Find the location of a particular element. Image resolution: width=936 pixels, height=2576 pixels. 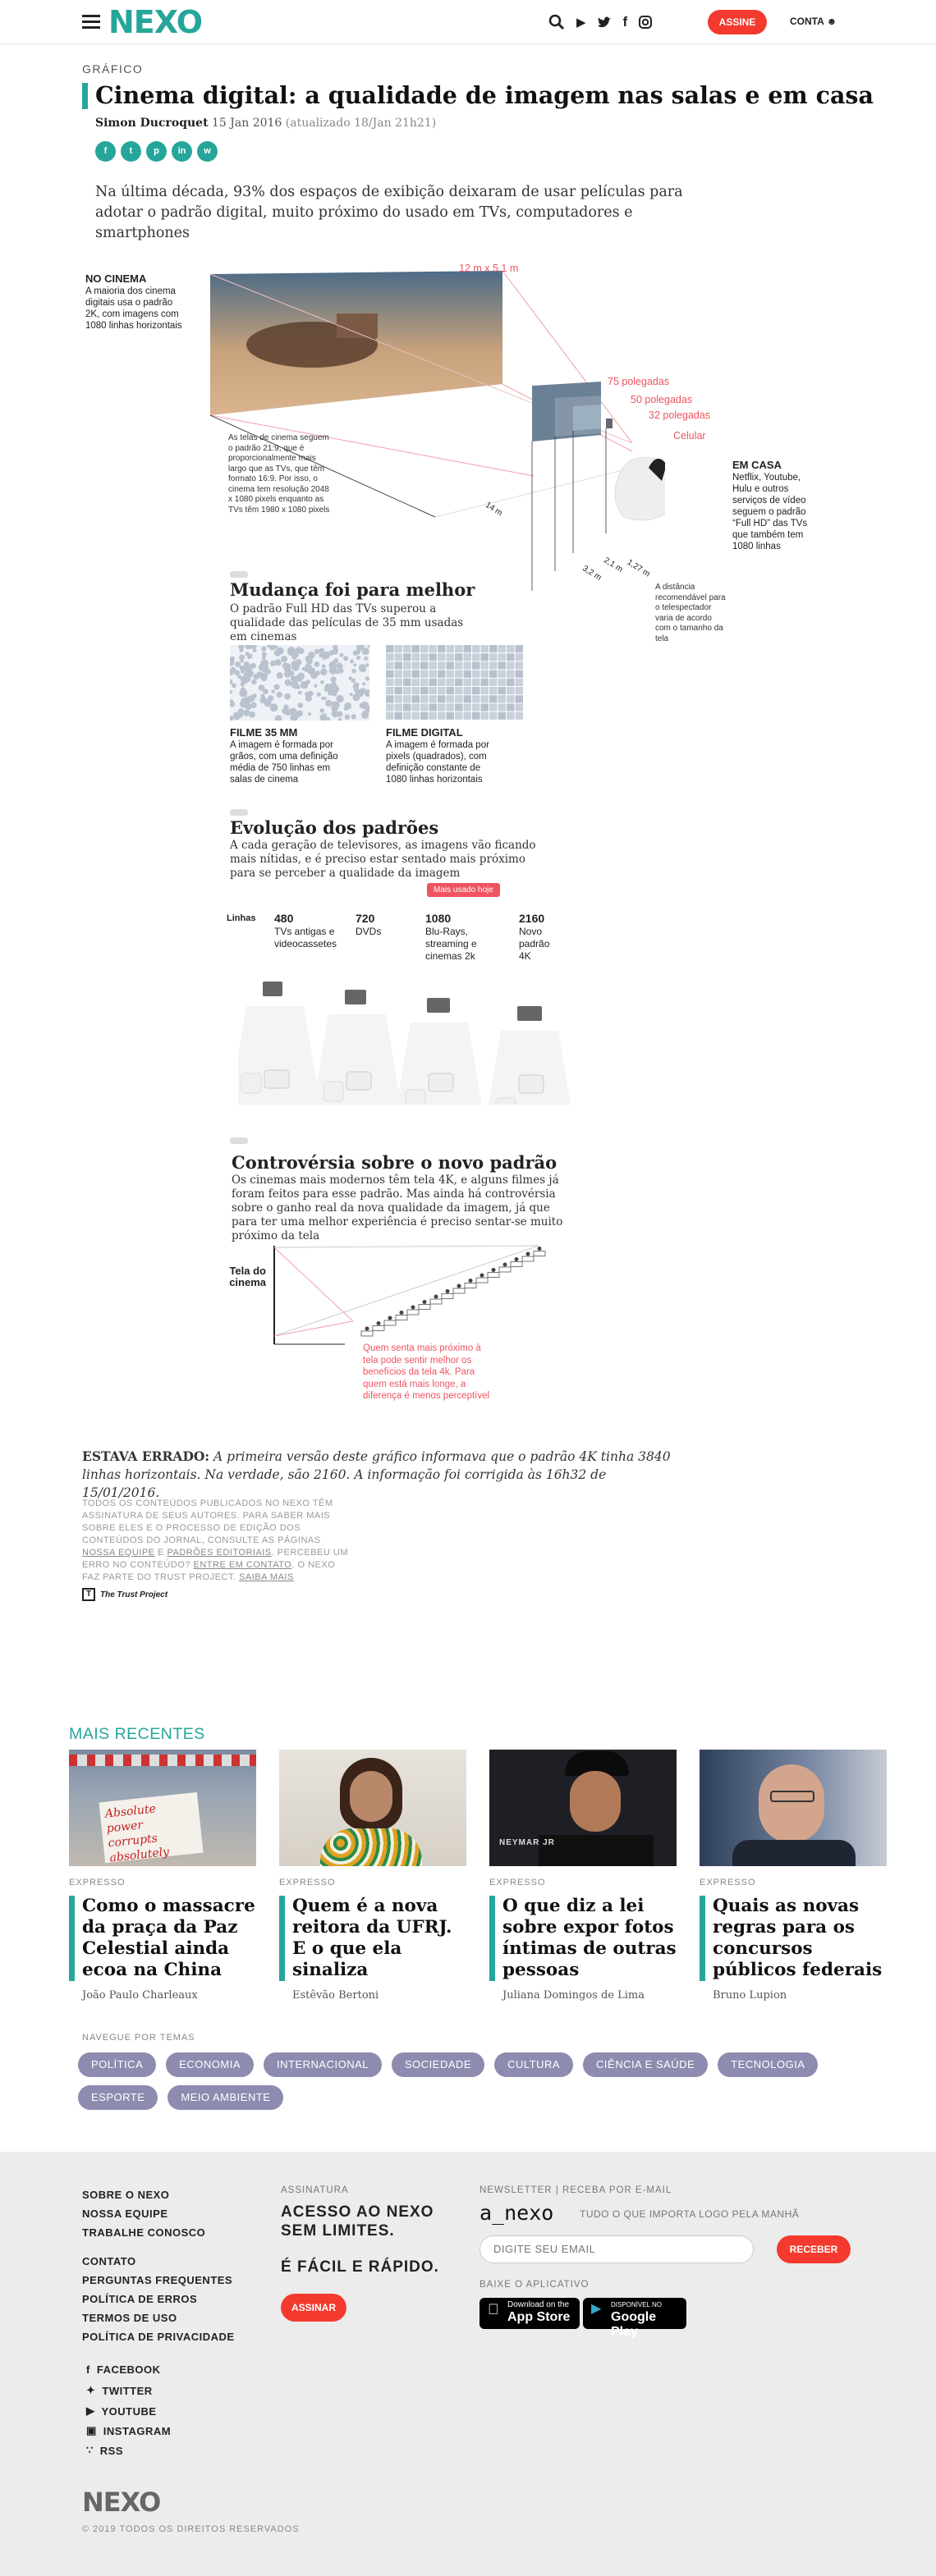

section3-title: Controvérsia sobre o novo padrão is located at coordinates (394, 1162).